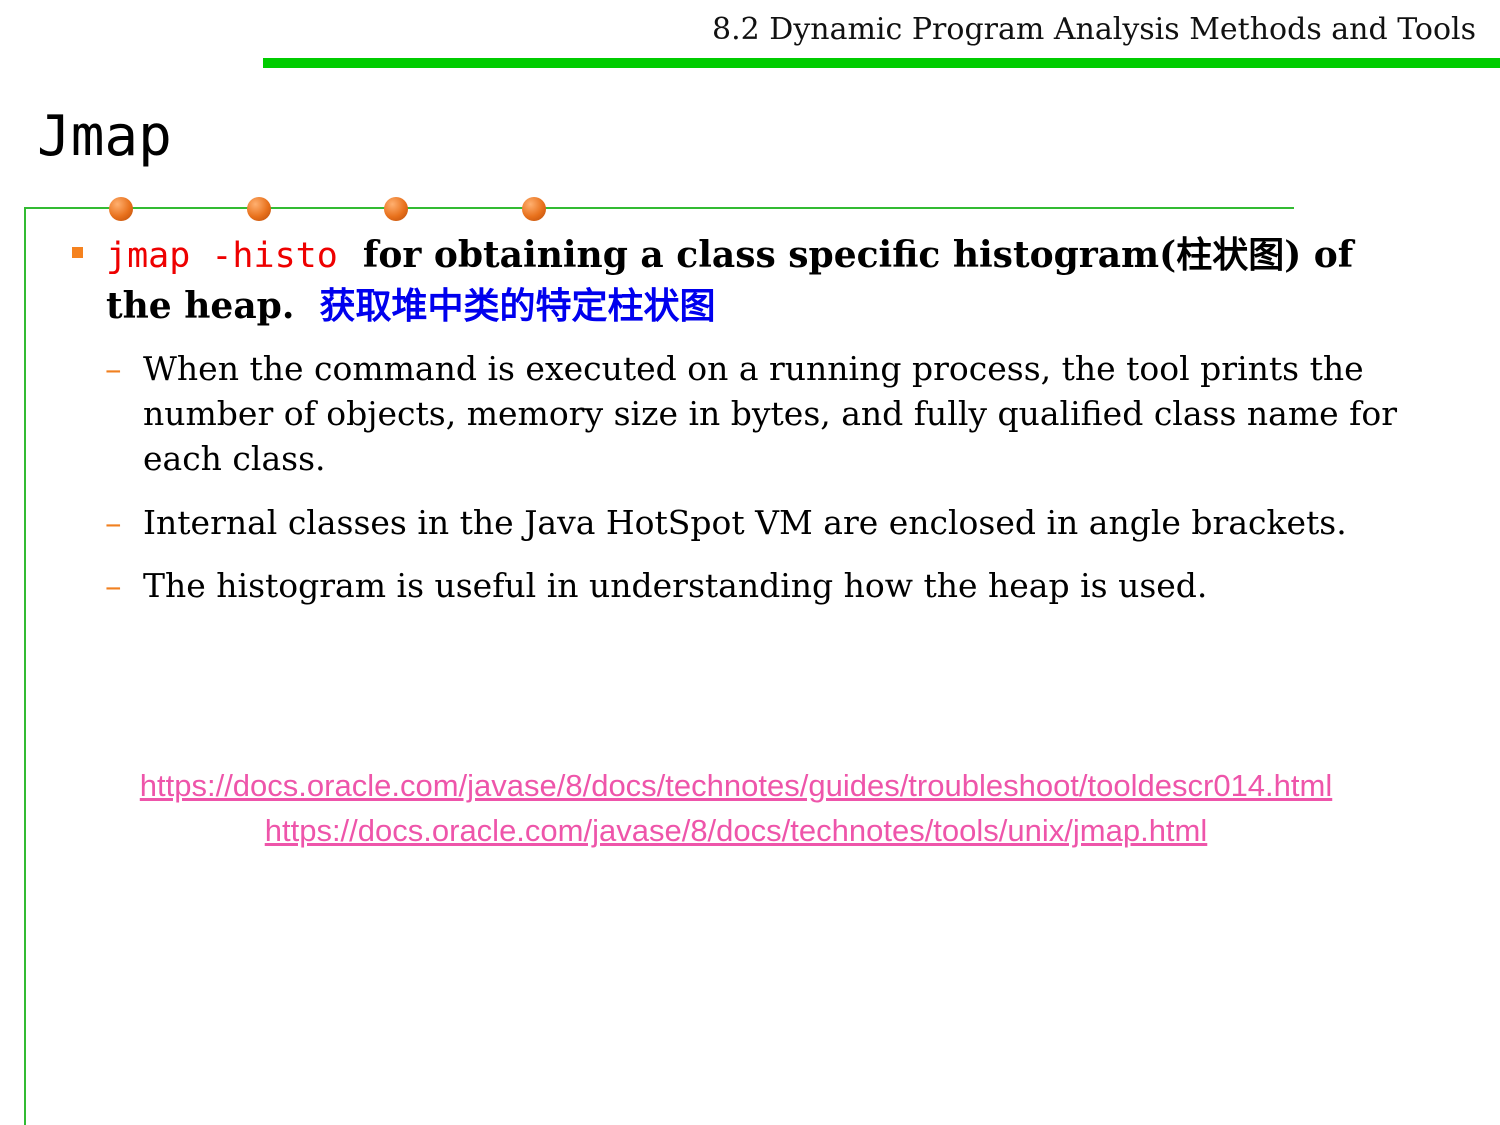 Image resolution: width=1500 pixels, height=1125 pixels. I want to click on header-rule, so click(881, 63).